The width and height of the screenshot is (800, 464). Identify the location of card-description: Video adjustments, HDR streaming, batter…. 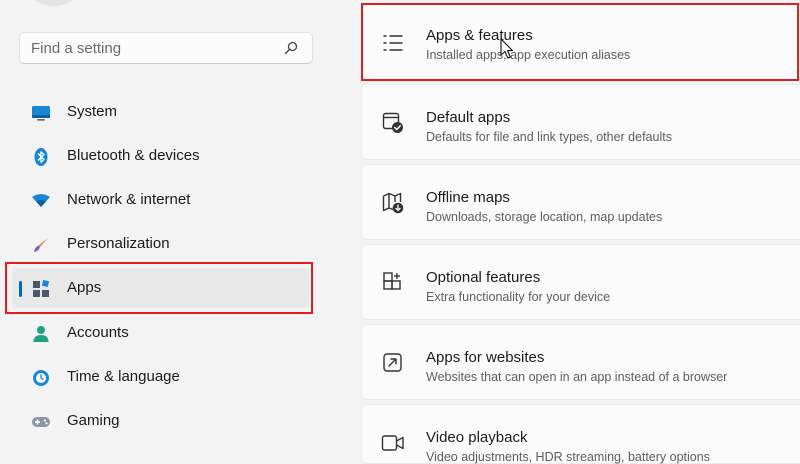
(568, 457).